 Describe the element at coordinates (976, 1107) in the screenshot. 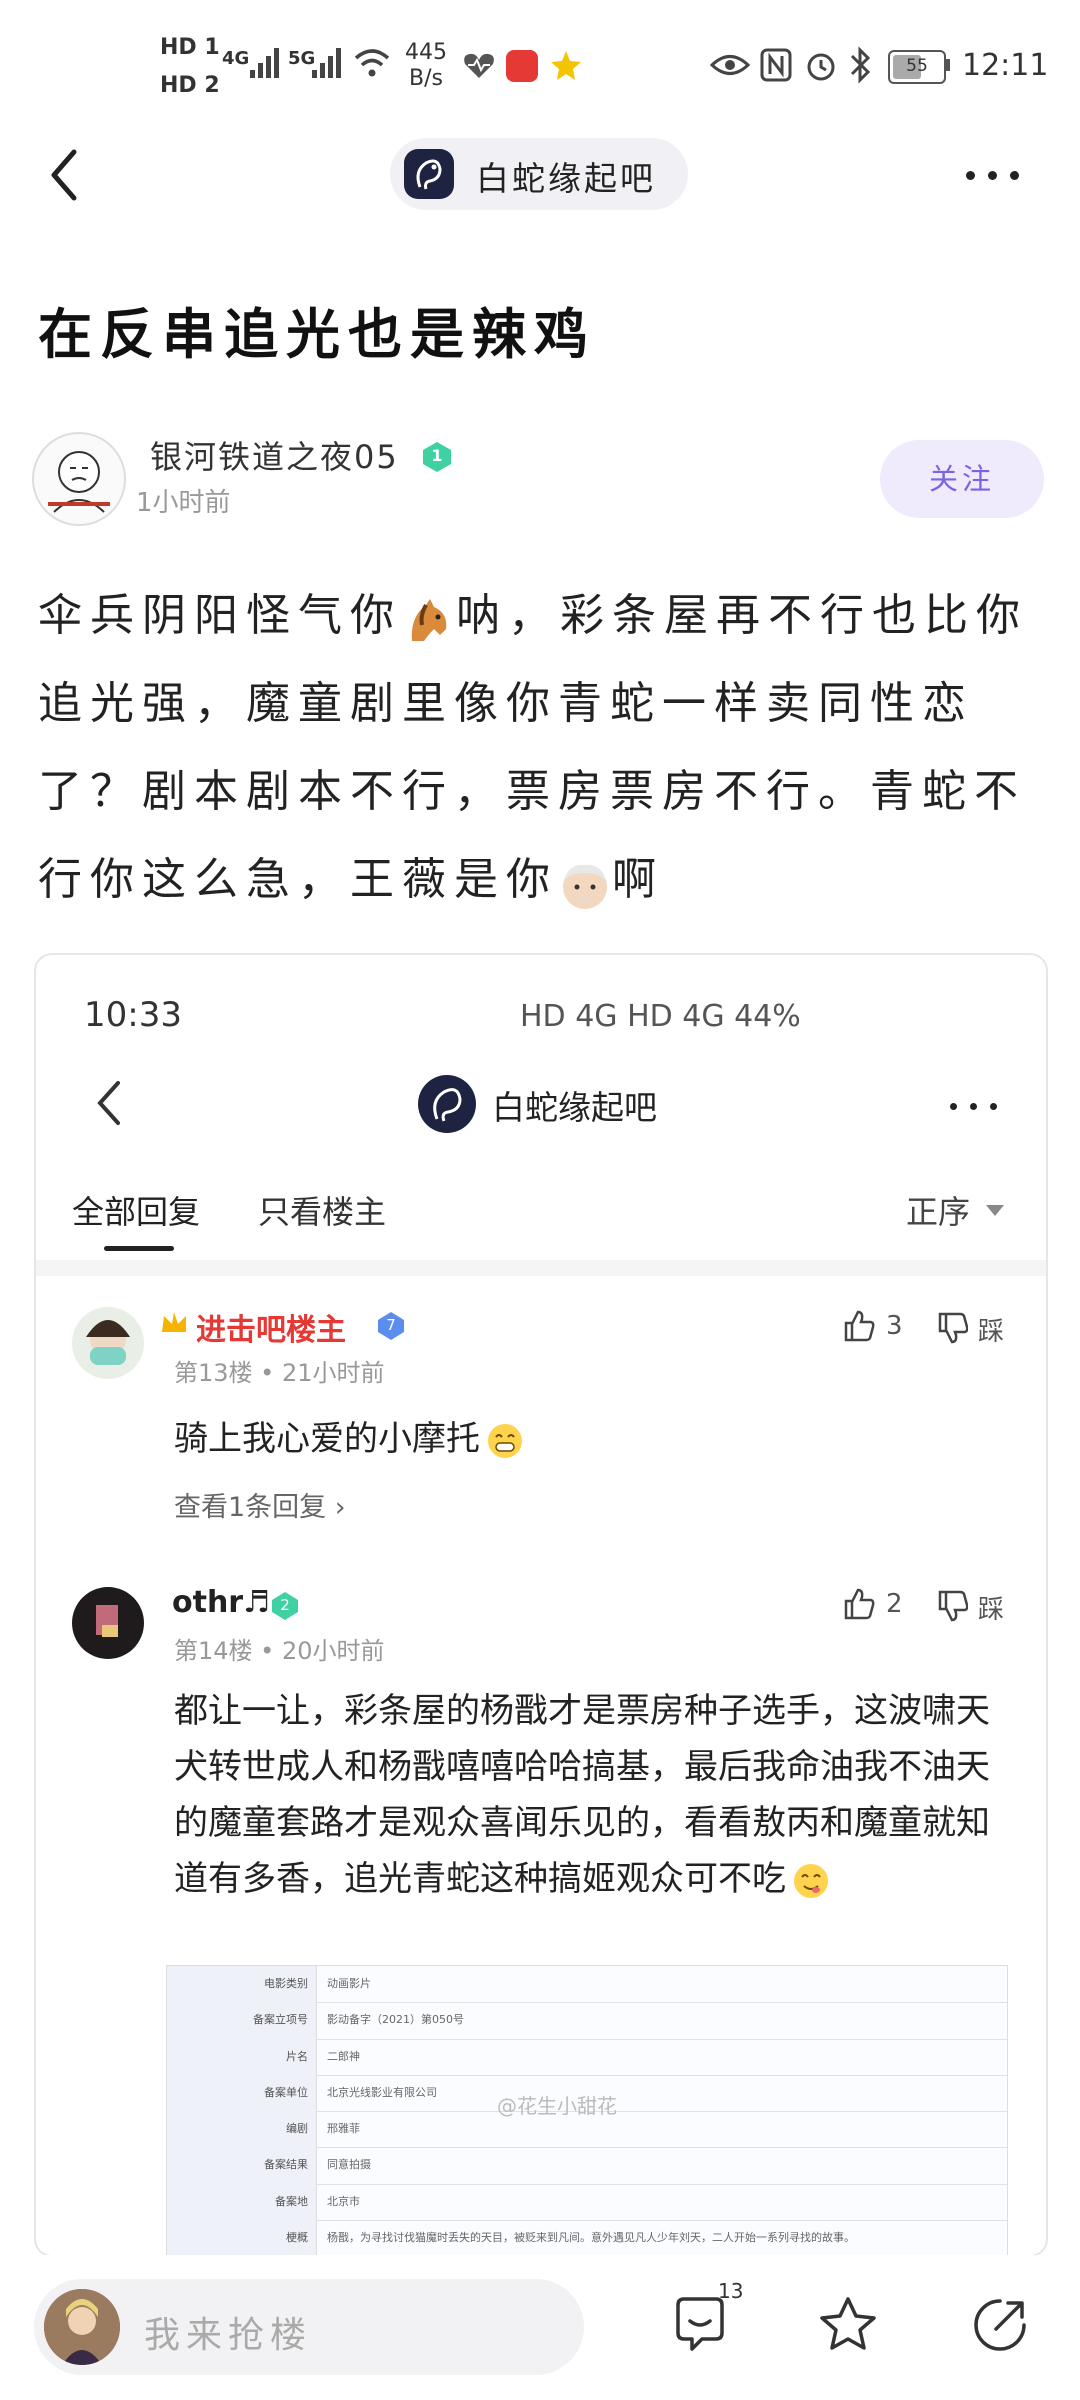

I see `embedded-more-icon` at that location.